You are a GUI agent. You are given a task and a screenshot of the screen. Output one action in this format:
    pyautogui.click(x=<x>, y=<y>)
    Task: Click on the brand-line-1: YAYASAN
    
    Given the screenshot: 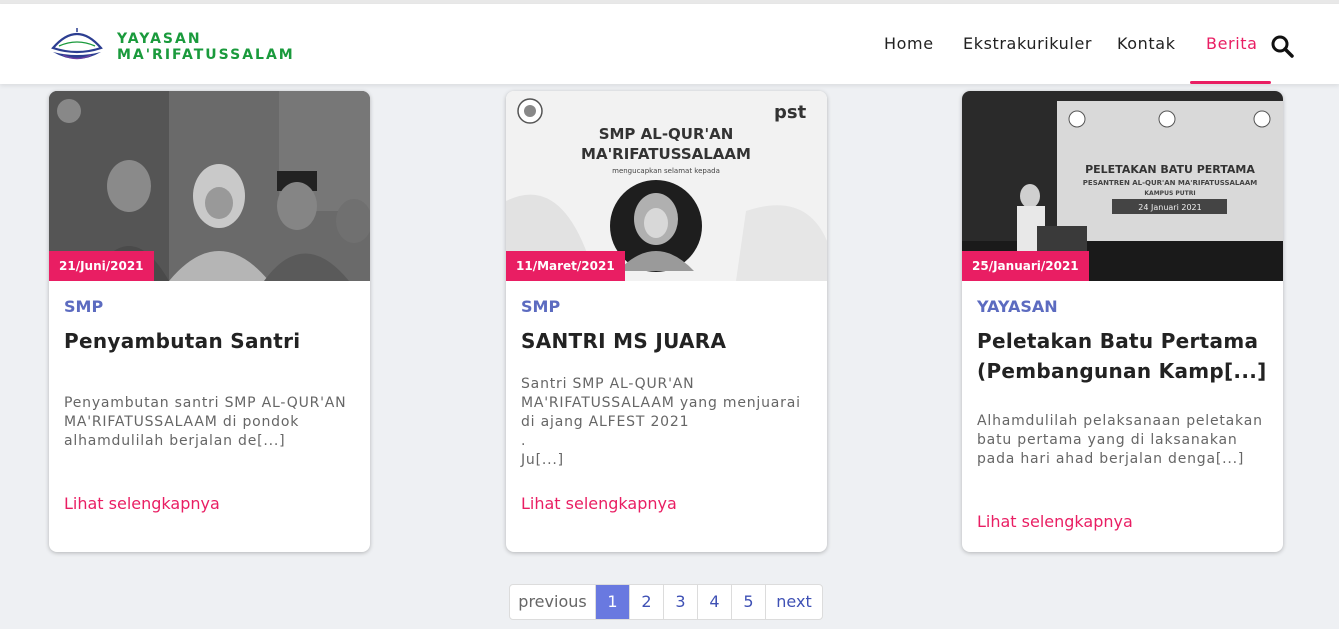 What is the action you would take?
    pyautogui.click(x=159, y=39)
    